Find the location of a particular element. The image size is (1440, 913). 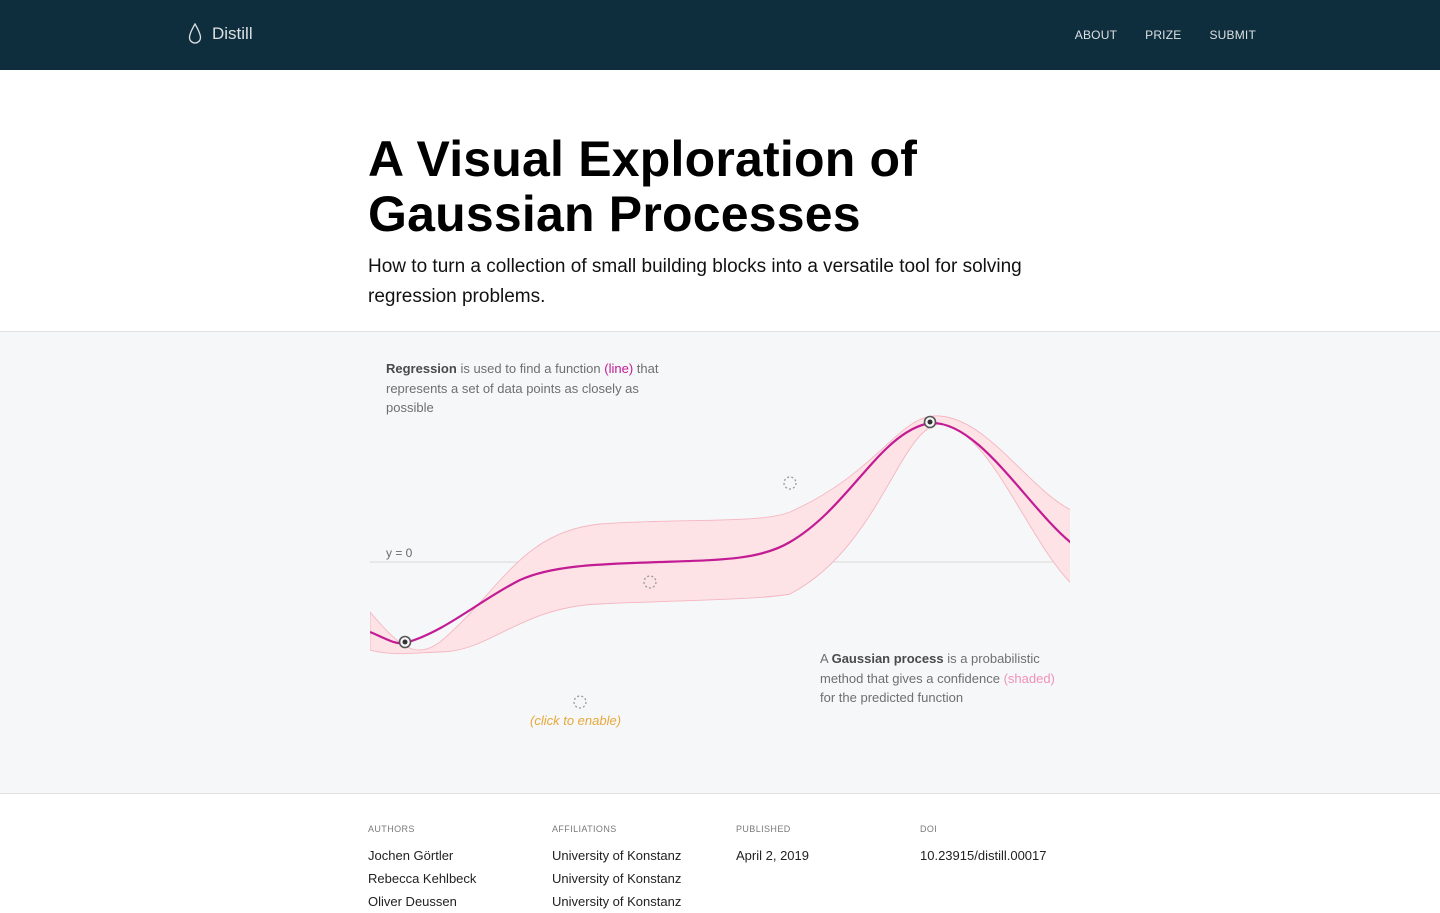

published-column: PUBLISHED April 2, 2019 is located at coordinates (772, 845).